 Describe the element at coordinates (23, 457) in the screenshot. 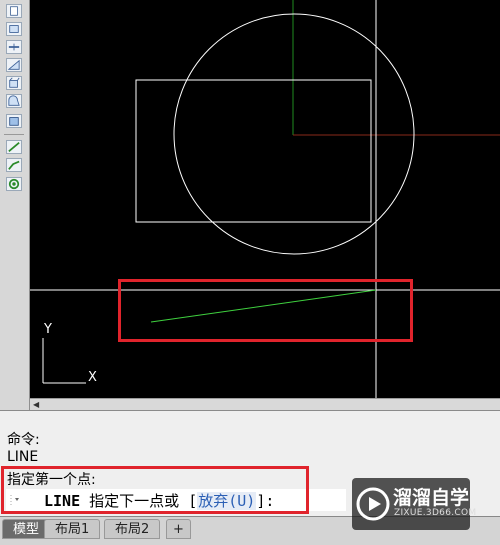

I see `command-history-line-2: LINE` at that location.